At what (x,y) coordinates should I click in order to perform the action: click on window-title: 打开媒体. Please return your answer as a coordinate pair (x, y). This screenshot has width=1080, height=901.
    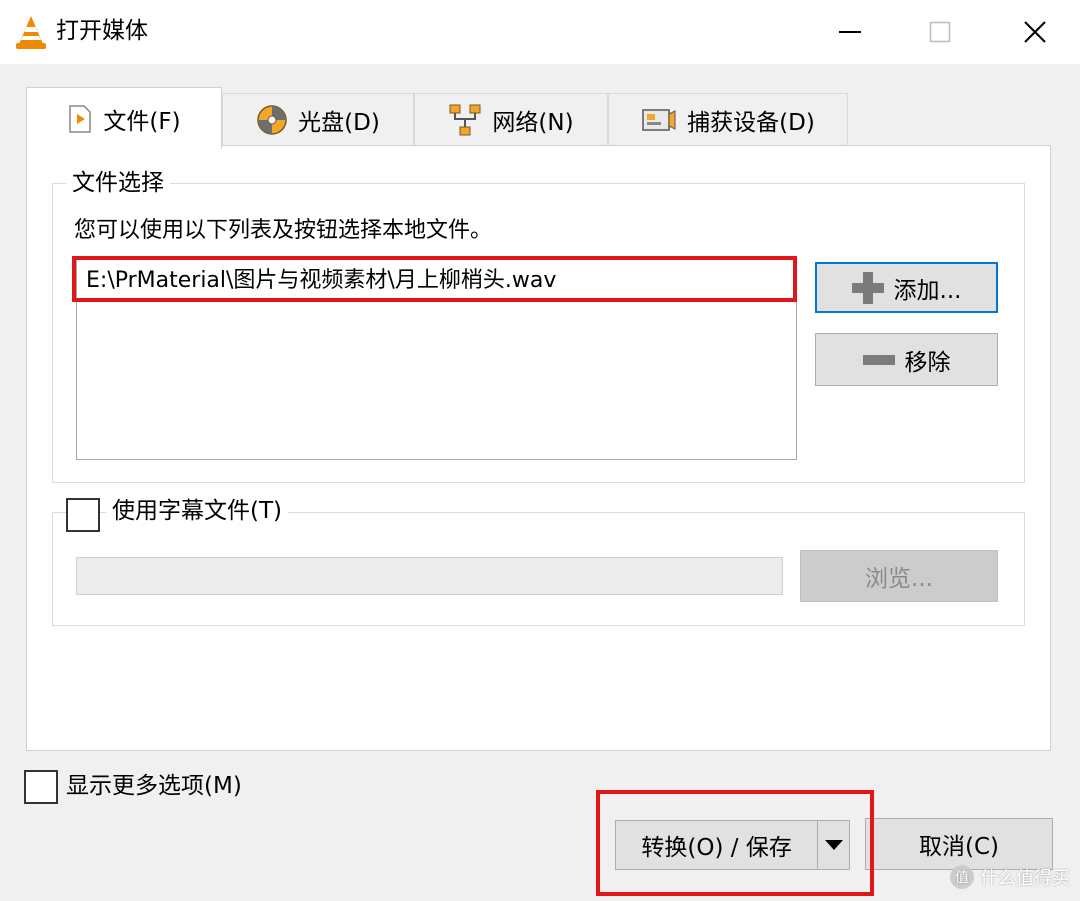
    Looking at the image, I should click on (102, 31).